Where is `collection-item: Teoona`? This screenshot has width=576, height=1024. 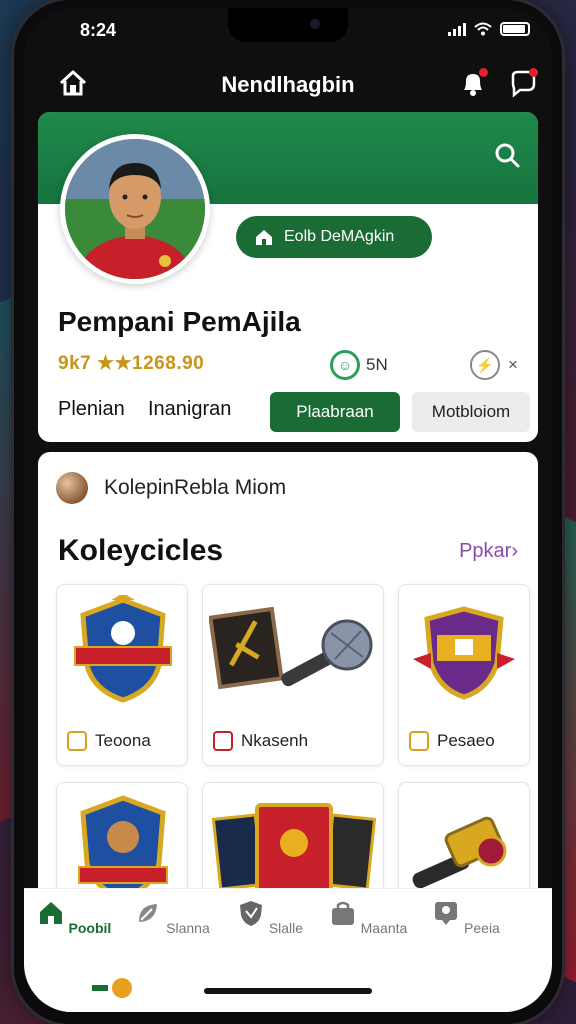
collection-item: Teoona is located at coordinates (122, 675).